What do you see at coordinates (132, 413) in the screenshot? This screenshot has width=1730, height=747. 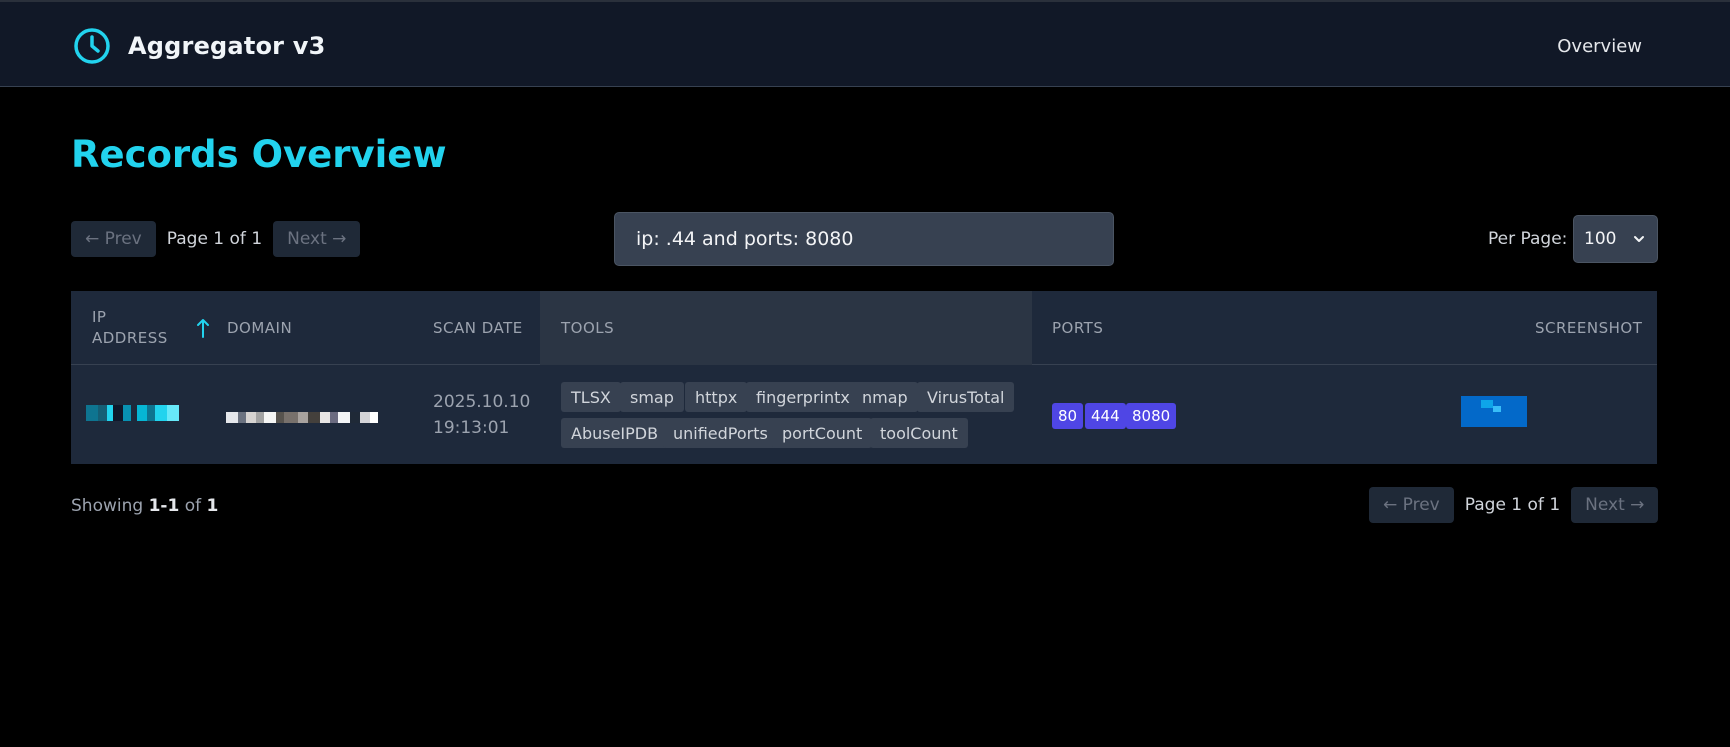 I see `ip-address-redacted` at bounding box center [132, 413].